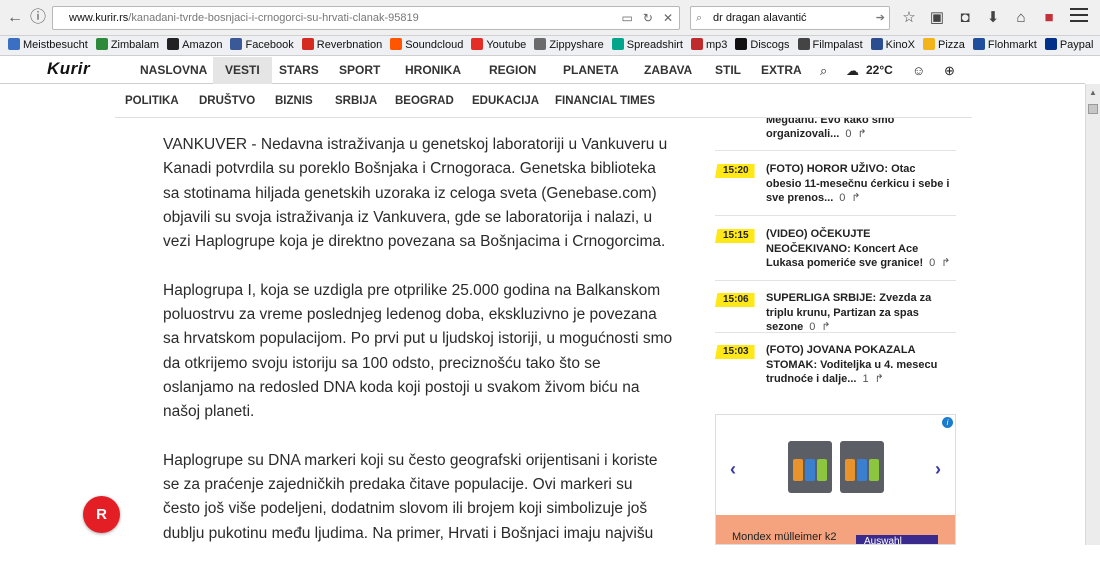 This screenshot has width=1100, height=570. What do you see at coordinates (897, 539) in the screenshot?
I see `ad-cta-button: Auswahl` at bounding box center [897, 539].